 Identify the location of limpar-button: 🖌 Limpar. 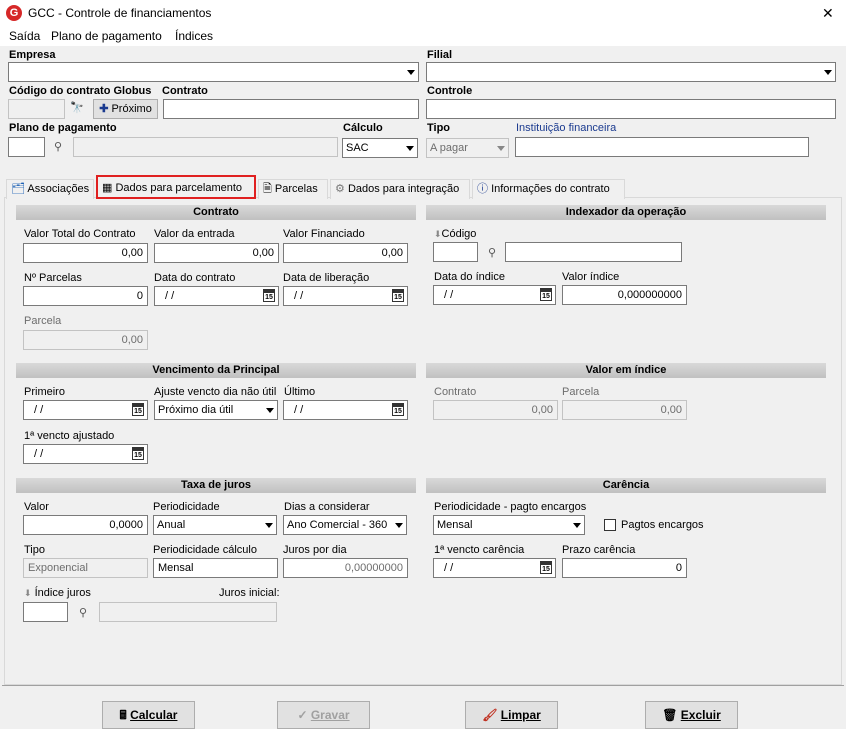
(511, 715).